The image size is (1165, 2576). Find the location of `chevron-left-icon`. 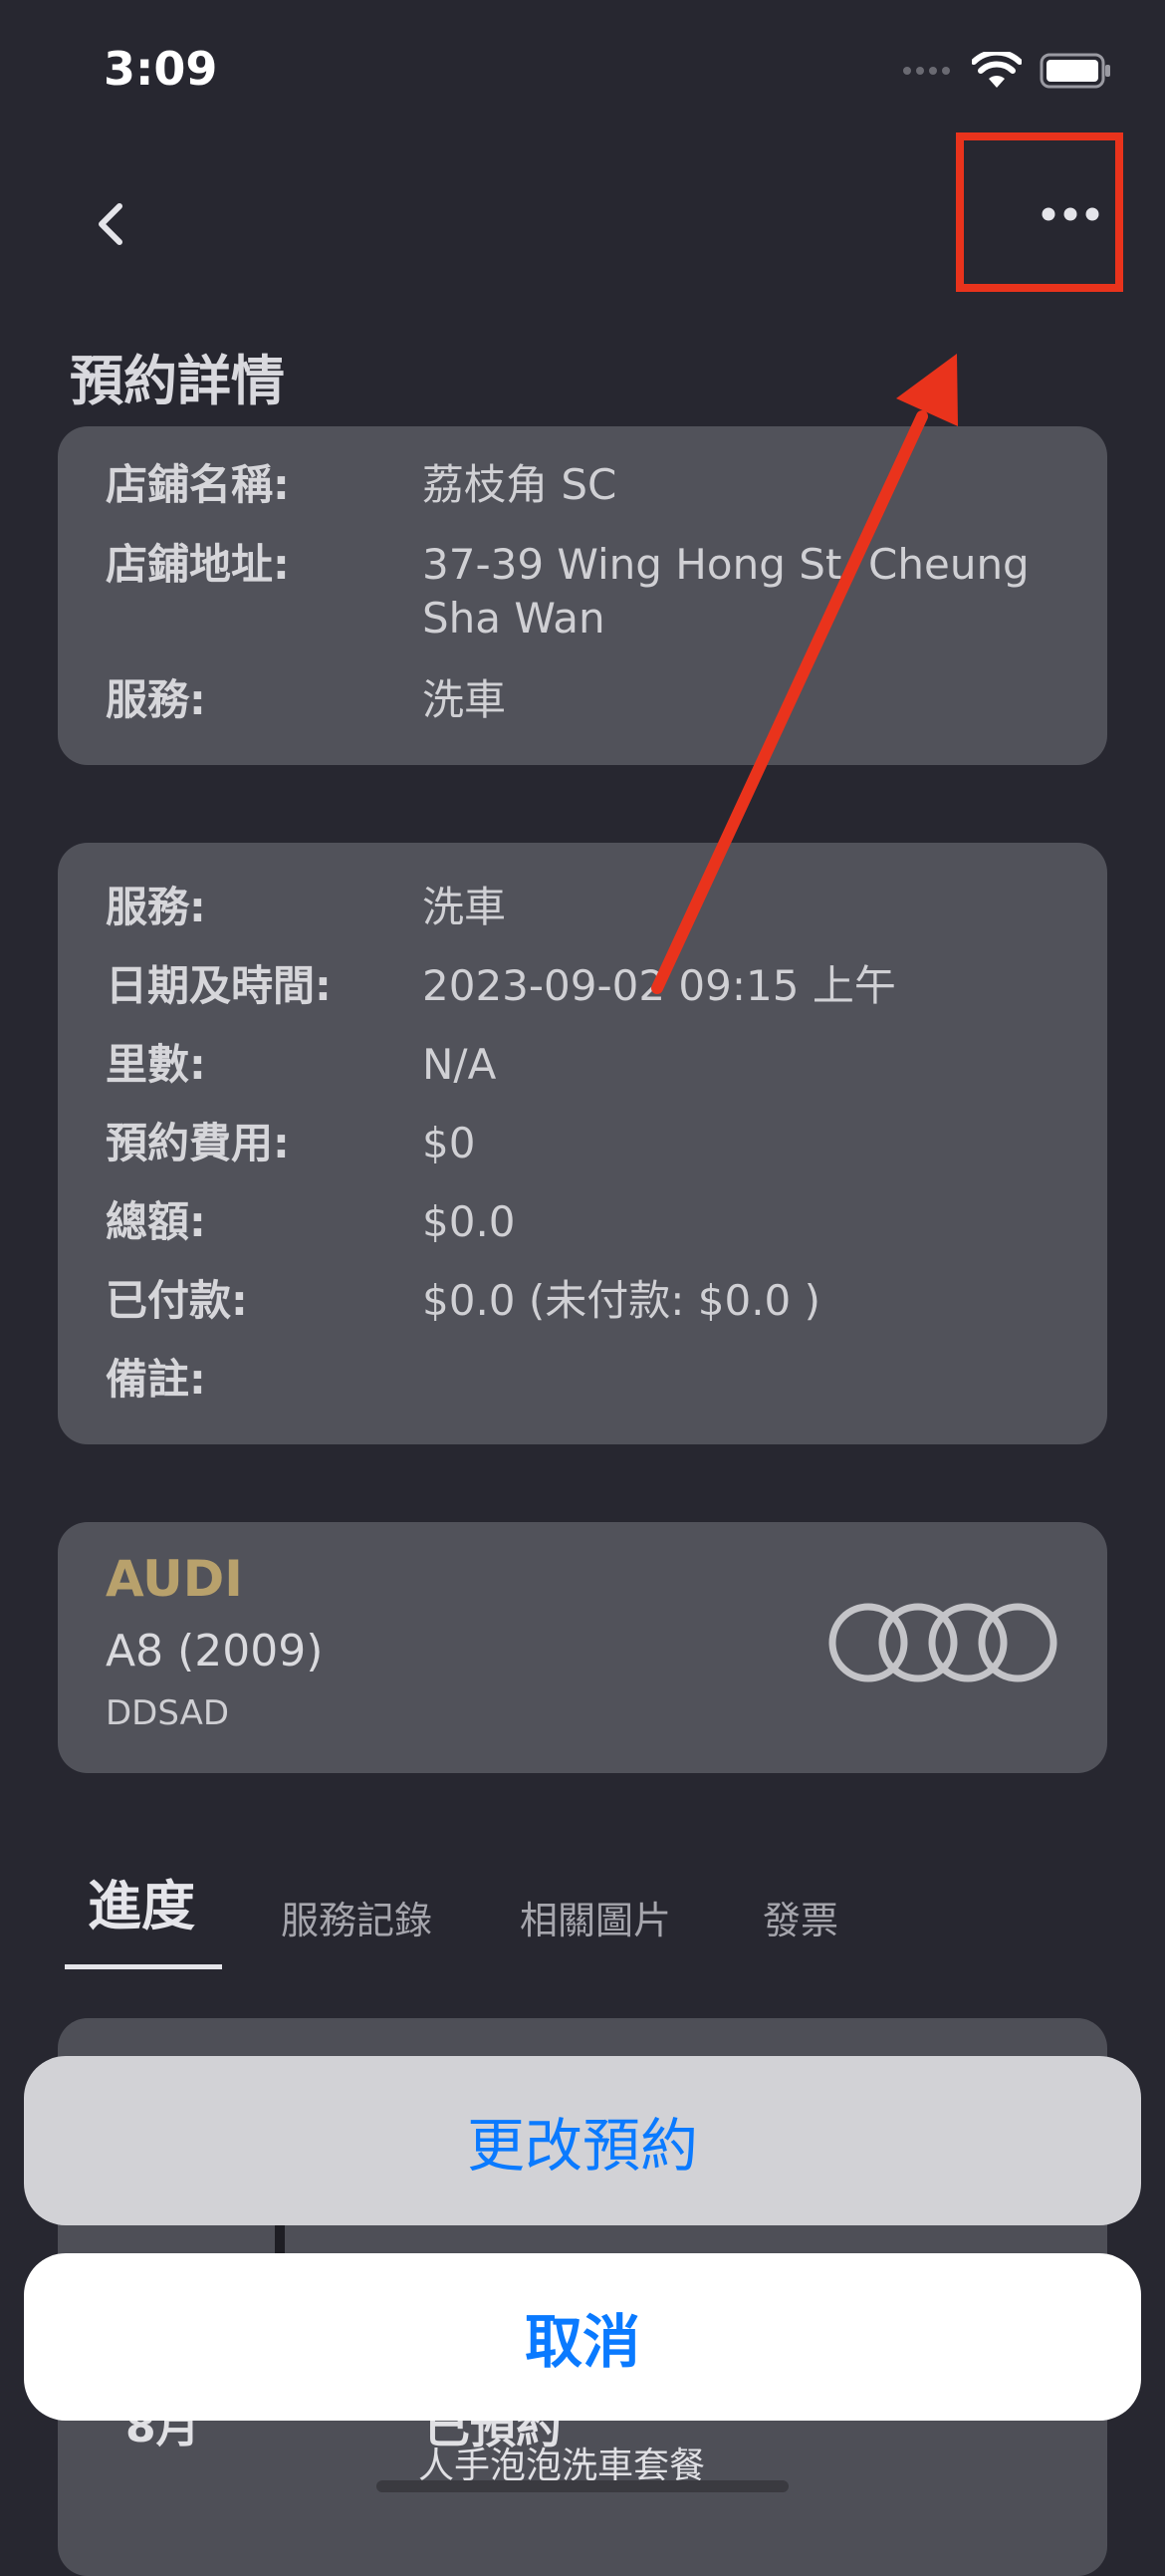

chevron-left-icon is located at coordinates (110, 224).